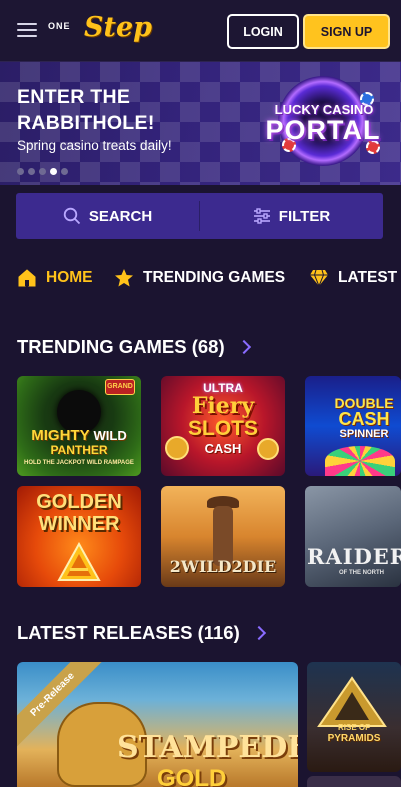  Describe the element at coordinates (353, 727) in the screenshot. I see `game-title: RISE OF` at that location.